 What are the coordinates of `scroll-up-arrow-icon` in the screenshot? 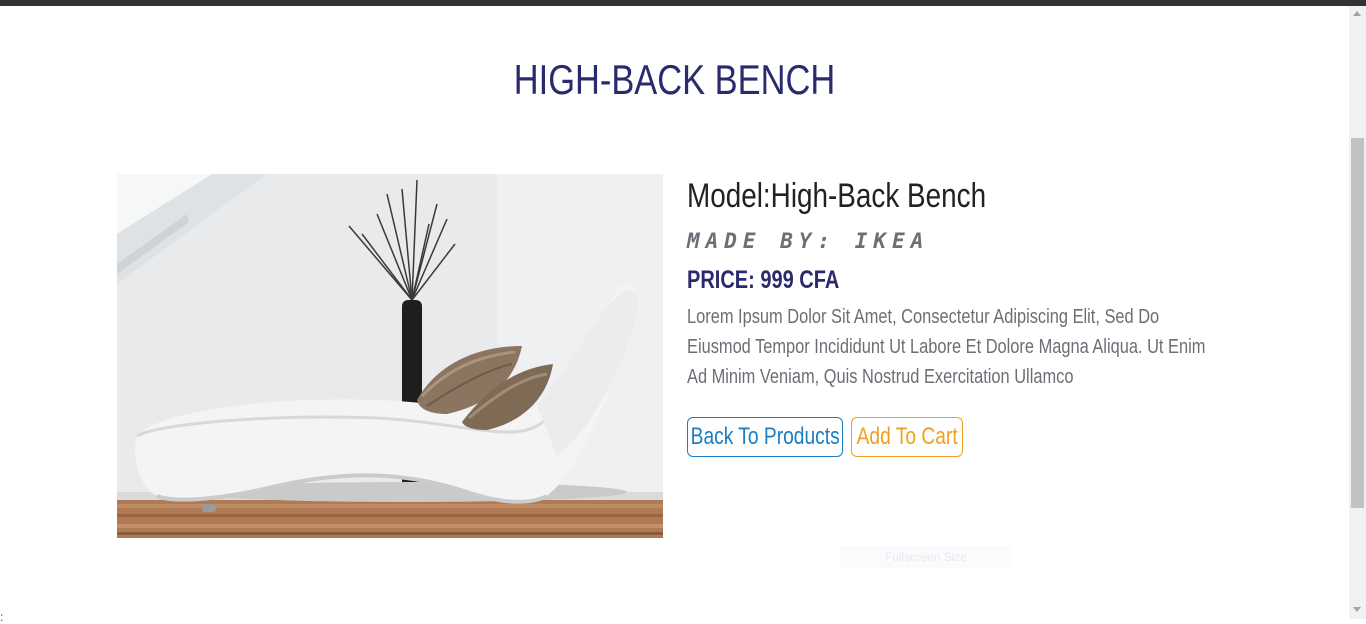 It's located at (1357, 13).